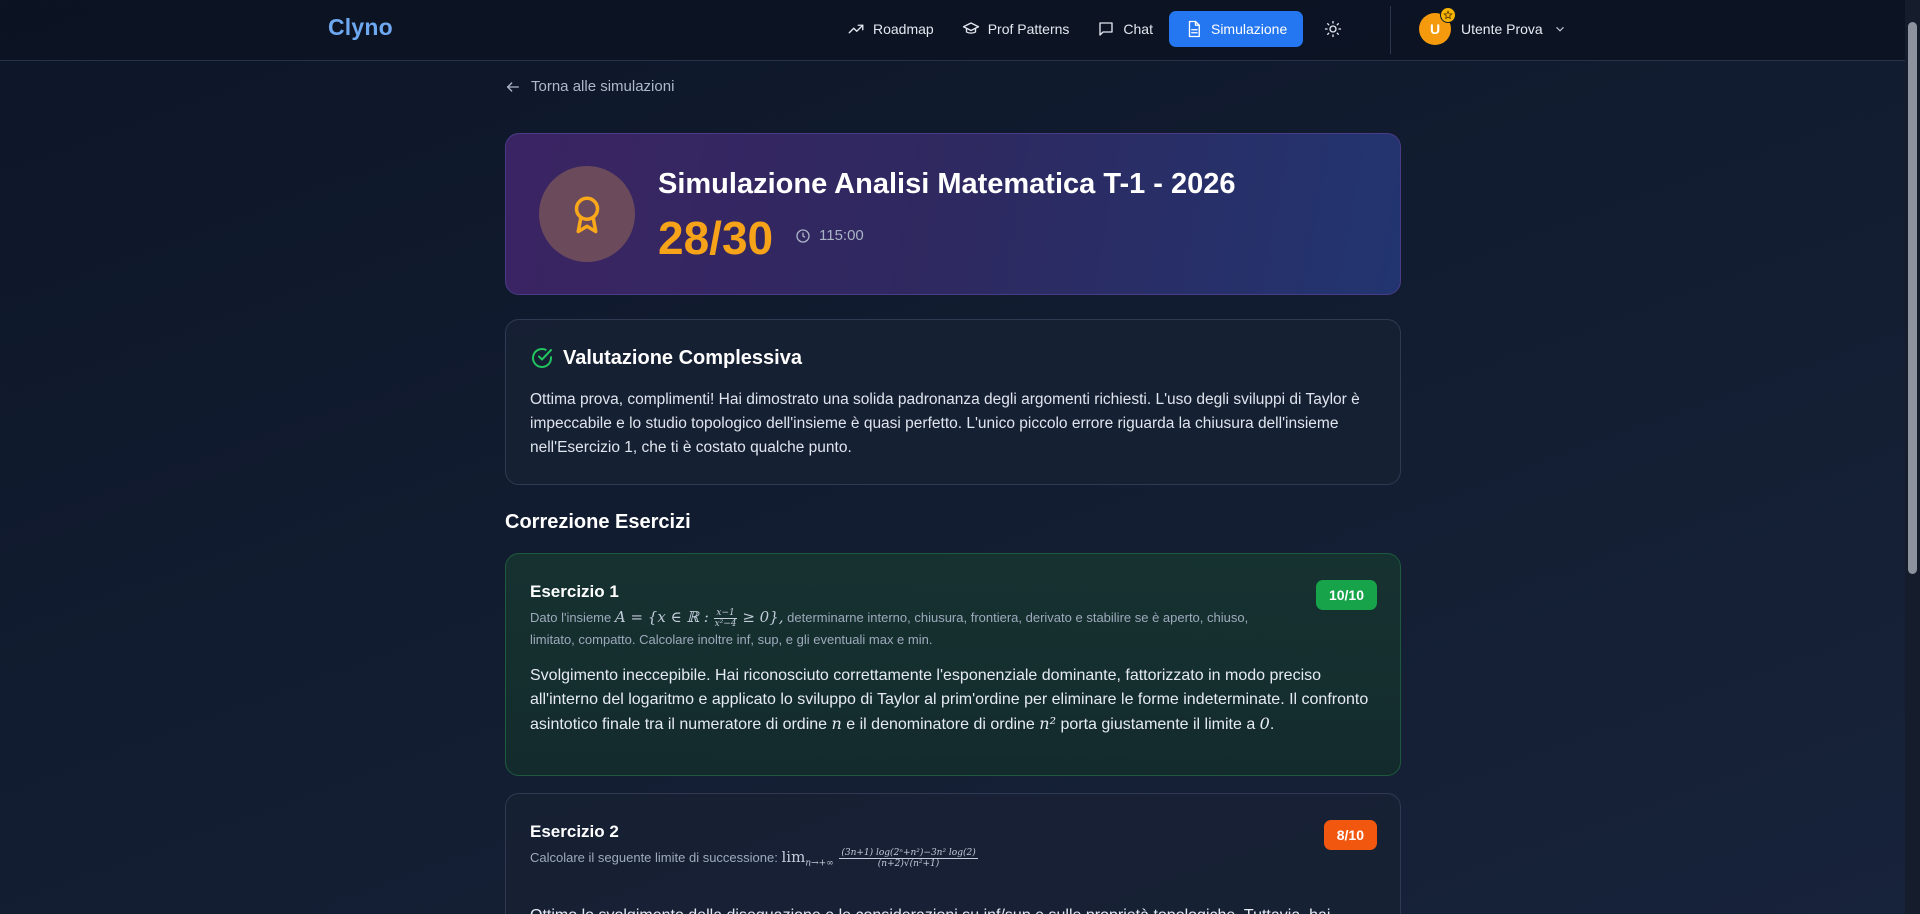 Image resolution: width=1920 pixels, height=914 pixels. What do you see at coordinates (1264, 723) in the screenshot?
I see `feedback-math: 0` at bounding box center [1264, 723].